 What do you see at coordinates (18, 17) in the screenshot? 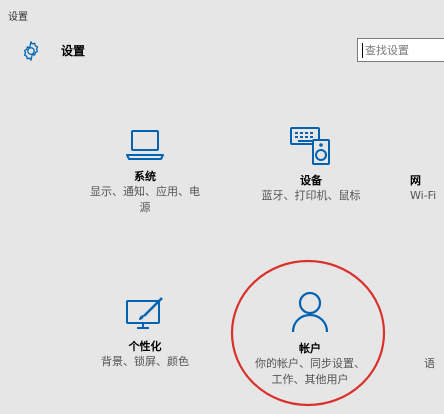
I see `window-title: 设置` at bounding box center [18, 17].